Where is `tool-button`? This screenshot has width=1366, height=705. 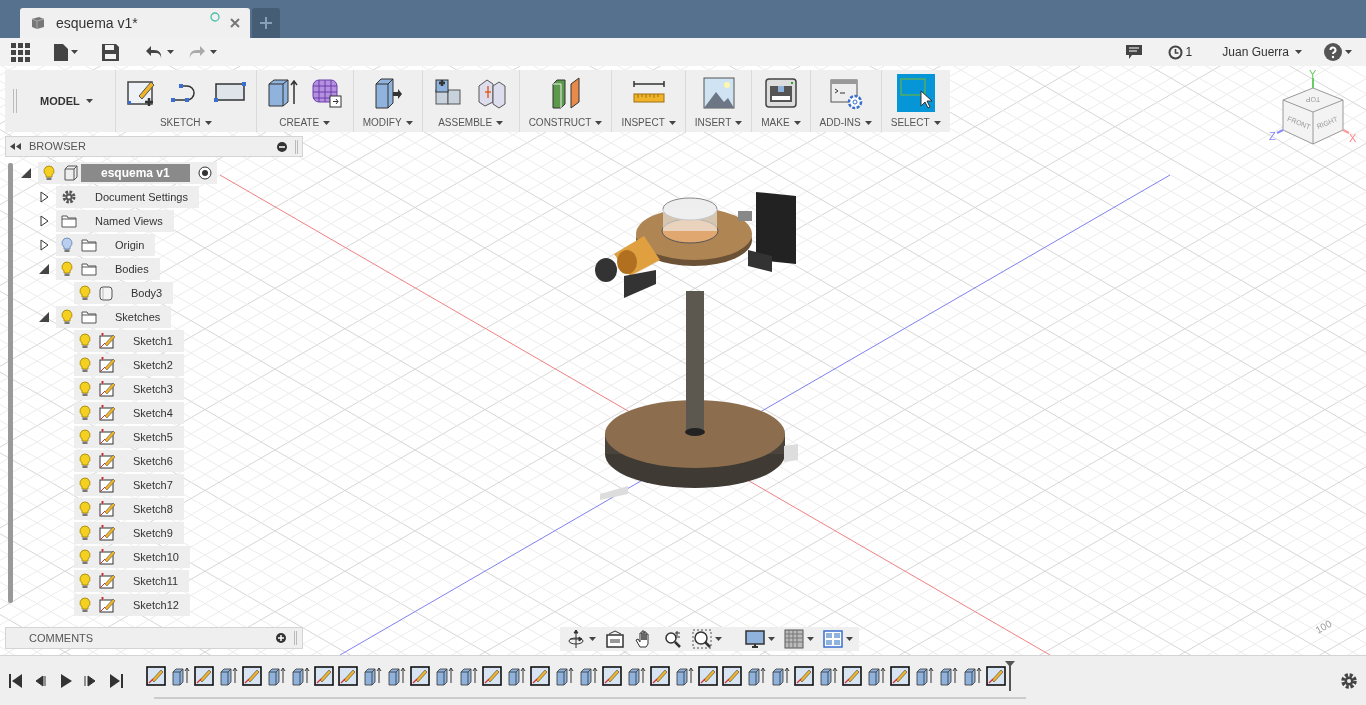
tool-button is located at coordinates (915, 93).